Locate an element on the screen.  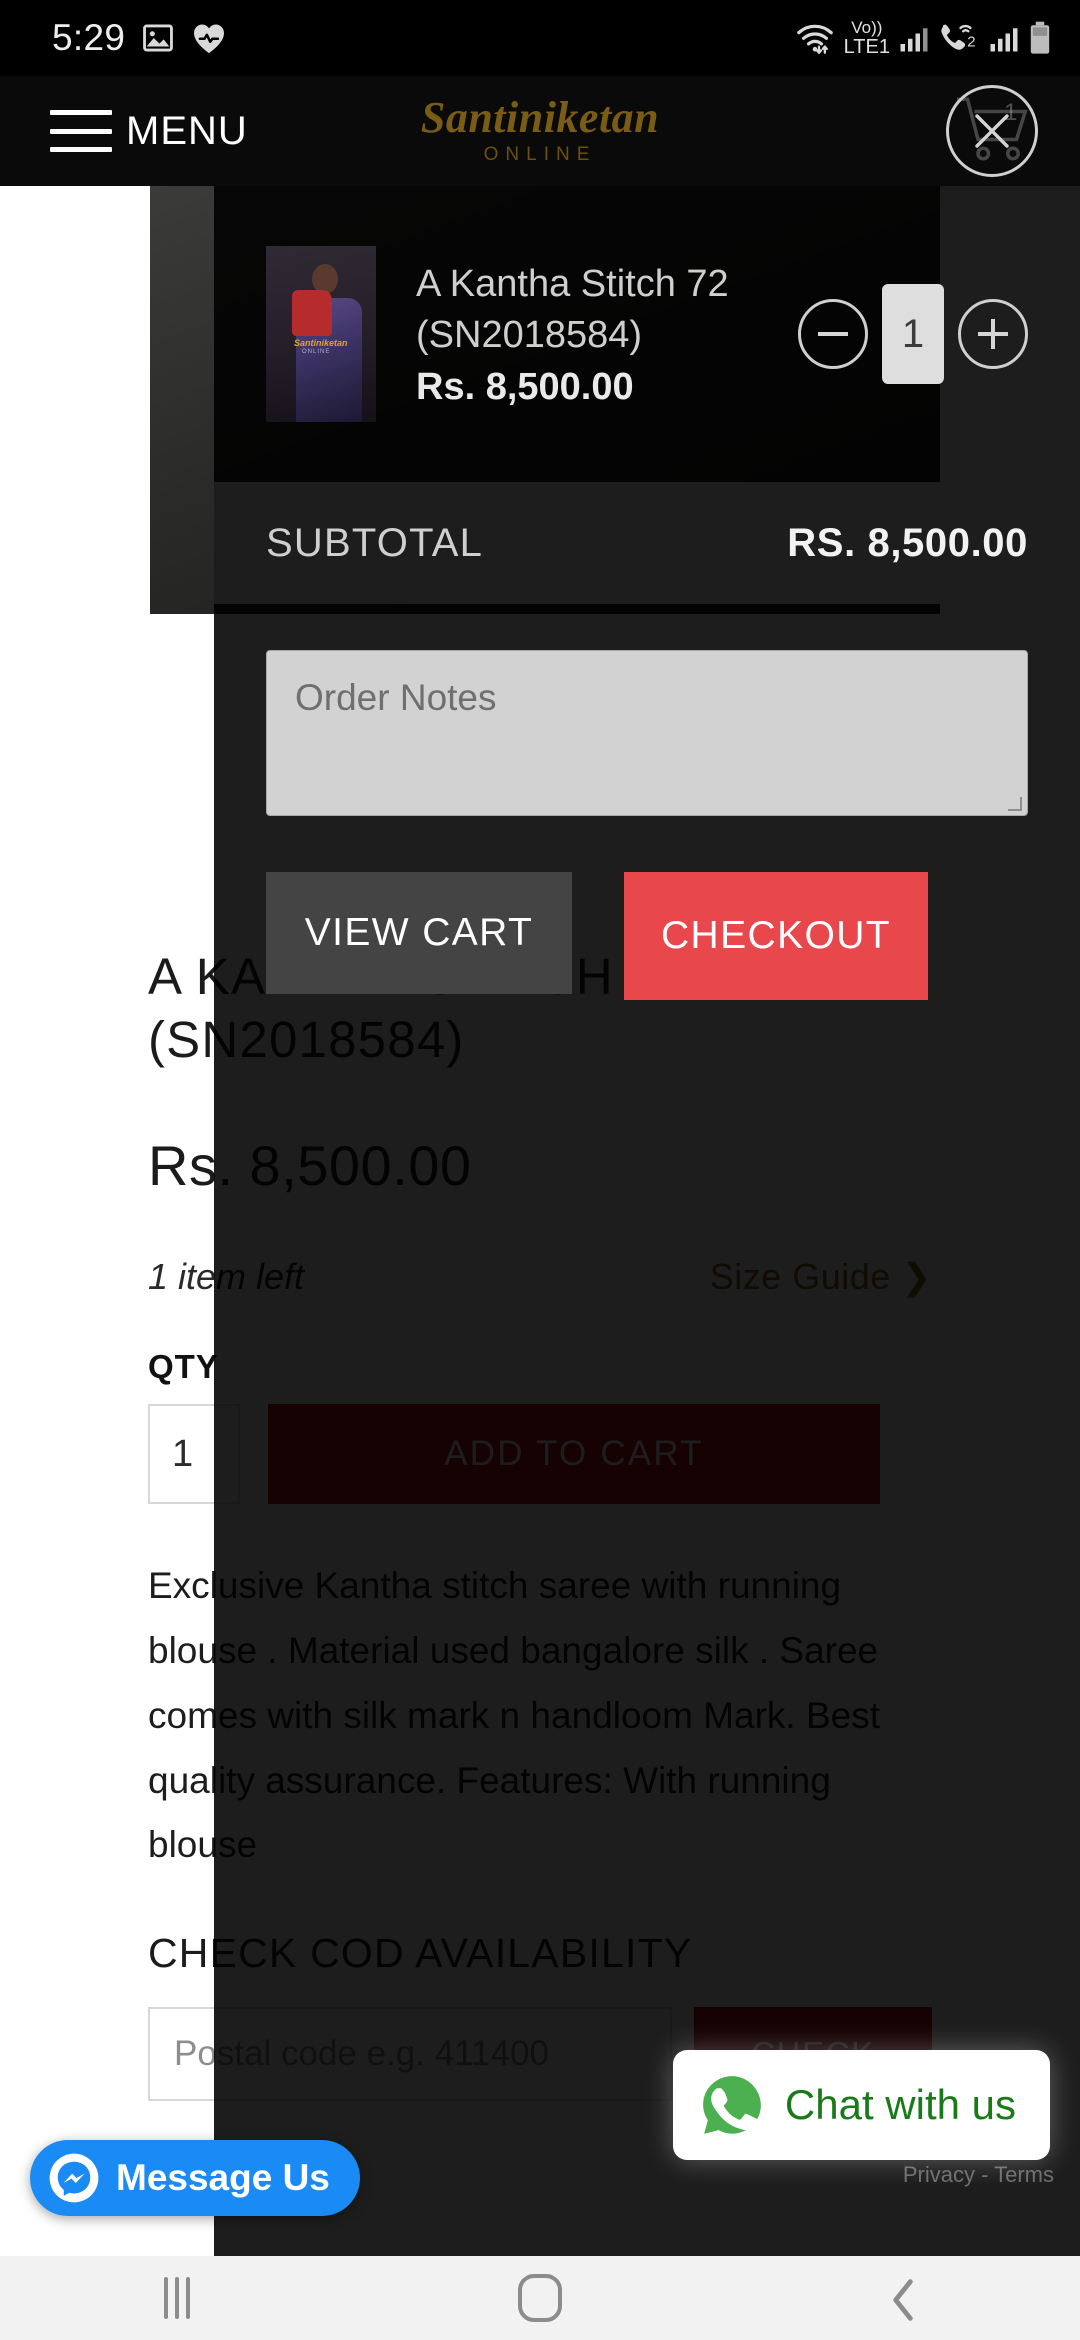
status-bar-left: 5:29 is located at coordinates (139, 38).